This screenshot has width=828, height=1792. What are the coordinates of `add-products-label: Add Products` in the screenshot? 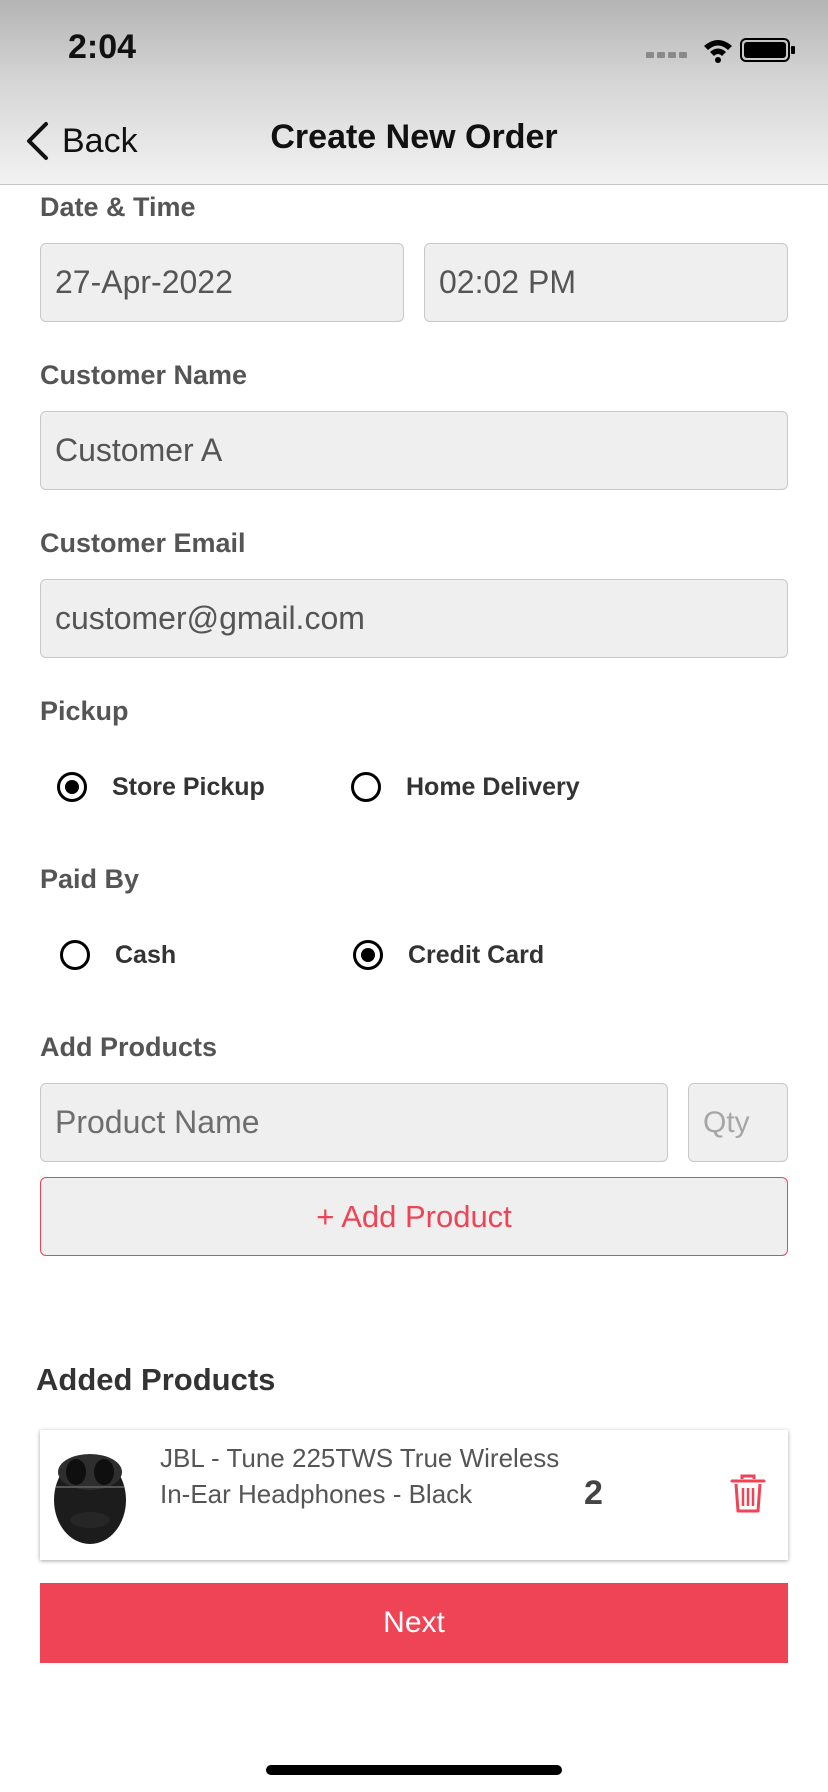 It's located at (129, 1047).